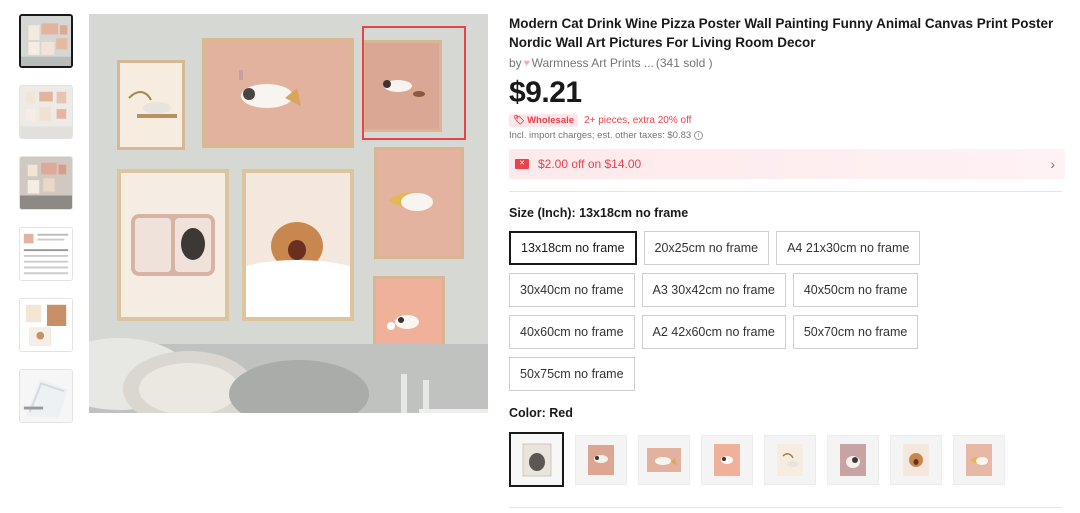 The width and height of the screenshot is (1080, 513). Describe the element at coordinates (572, 332) in the screenshot. I see `size-option: 40x60cm no frame` at that location.